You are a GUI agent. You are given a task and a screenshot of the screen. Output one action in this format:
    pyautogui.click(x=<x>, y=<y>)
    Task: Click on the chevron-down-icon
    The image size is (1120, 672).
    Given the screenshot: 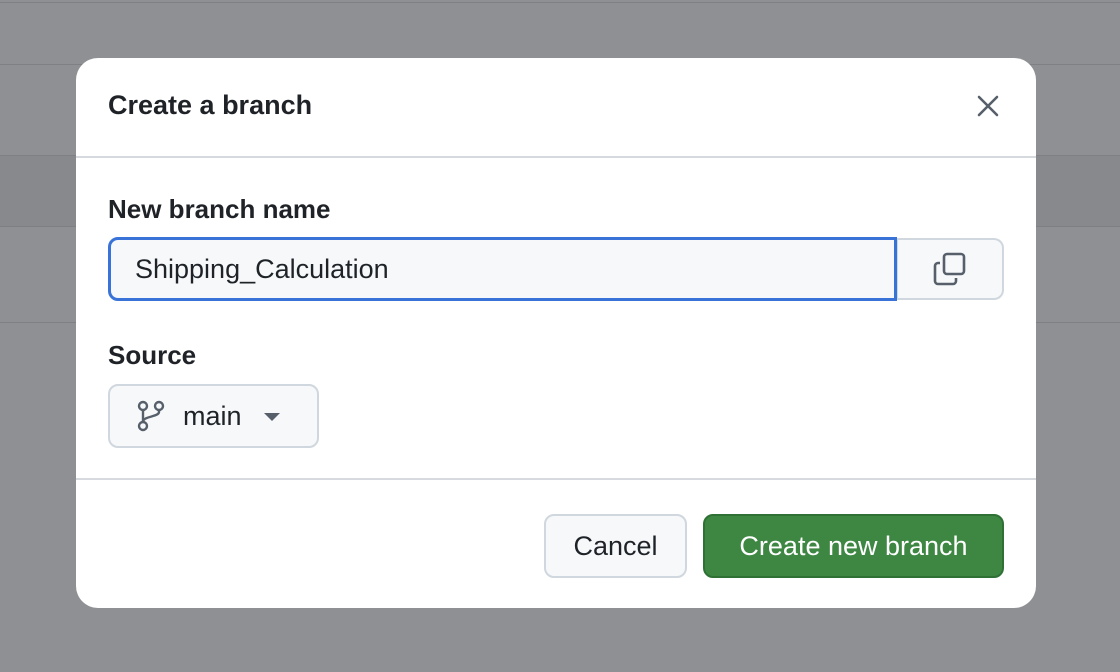 What is the action you would take?
    pyautogui.click(x=271, y=417)
    